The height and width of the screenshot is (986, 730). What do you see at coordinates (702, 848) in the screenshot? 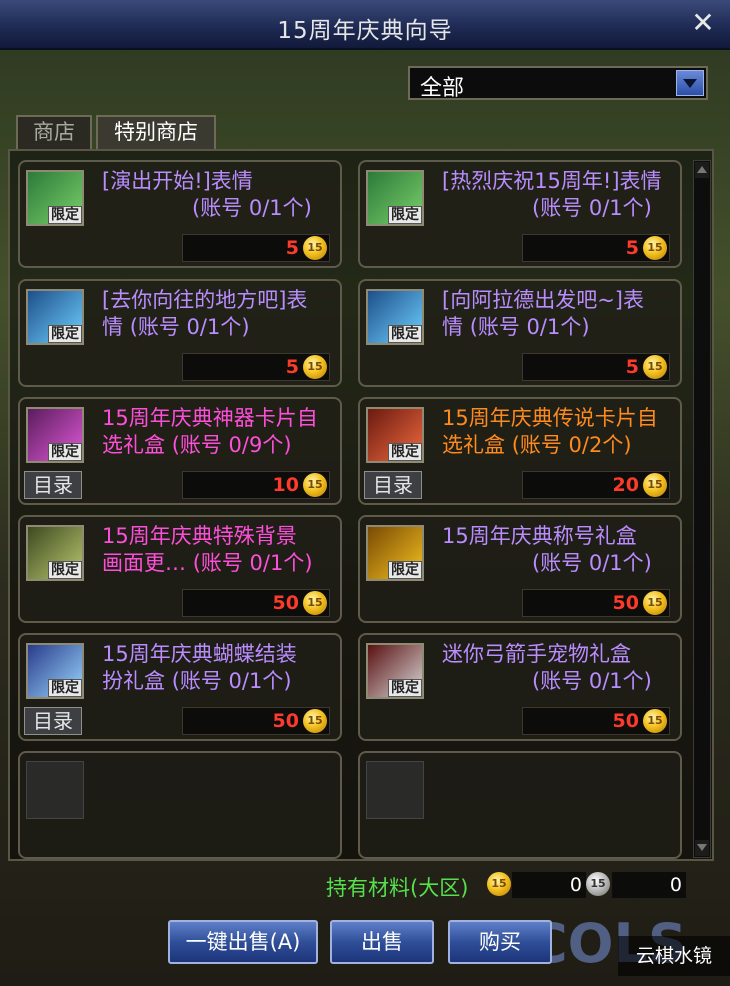
I see `scroll-down-icon` at bounding box center [702, 848].